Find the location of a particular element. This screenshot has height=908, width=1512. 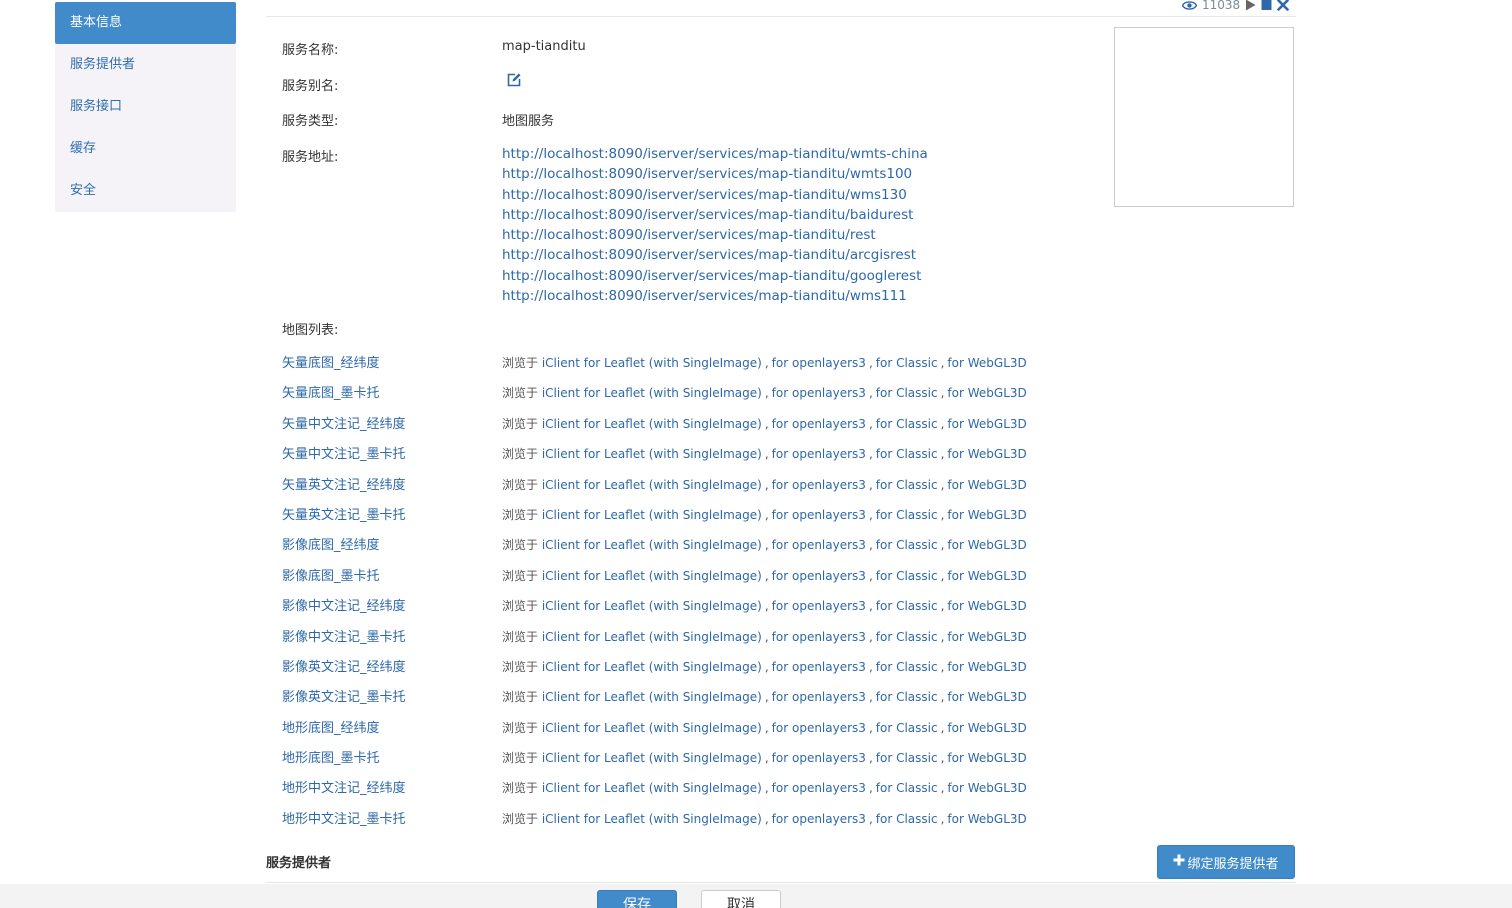

sidebar-item-security: 安全 is located at coordinates (145, 191).